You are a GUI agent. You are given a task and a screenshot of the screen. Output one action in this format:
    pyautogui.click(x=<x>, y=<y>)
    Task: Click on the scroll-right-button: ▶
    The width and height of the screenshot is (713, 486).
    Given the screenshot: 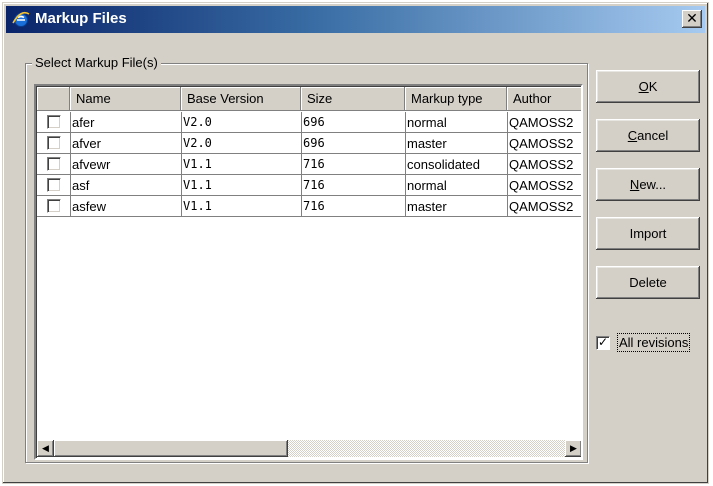 What is the action you would take?
    pyautogui.click(x=573, y=448)
    